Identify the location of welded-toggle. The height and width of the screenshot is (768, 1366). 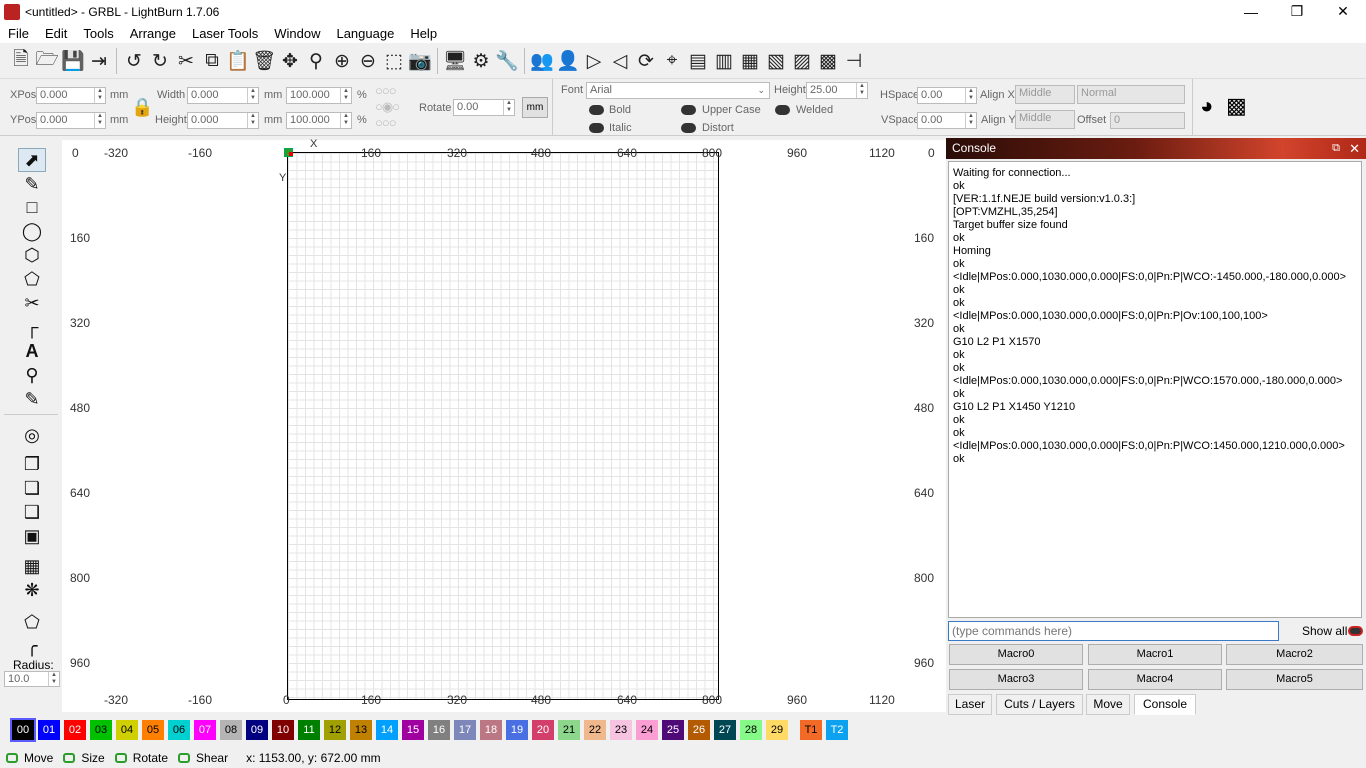
(782, 110).